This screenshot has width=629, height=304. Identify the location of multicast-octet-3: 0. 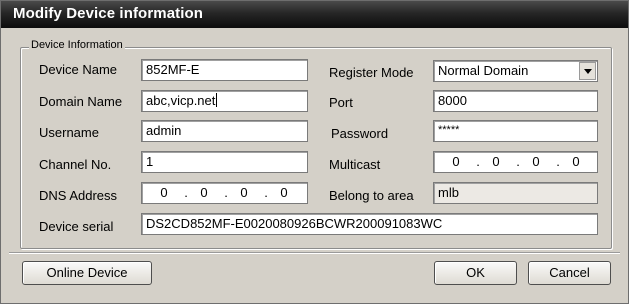
(536, 161).